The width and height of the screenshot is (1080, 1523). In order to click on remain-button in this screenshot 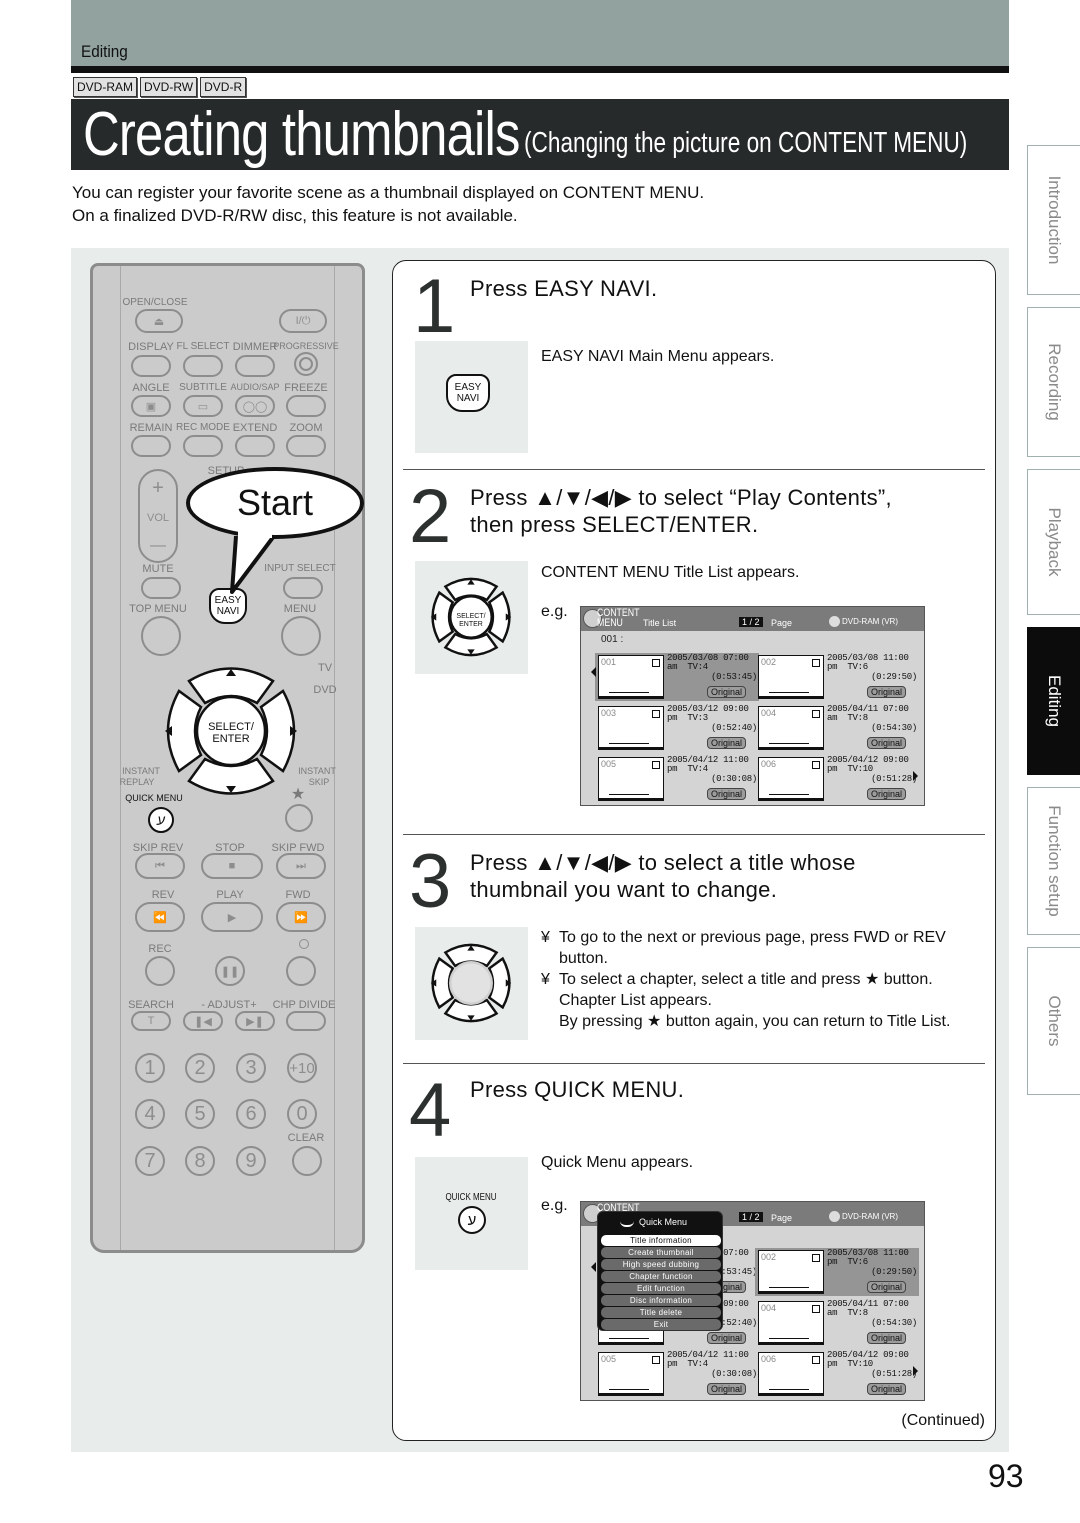, I will do `click(151, 446)`.